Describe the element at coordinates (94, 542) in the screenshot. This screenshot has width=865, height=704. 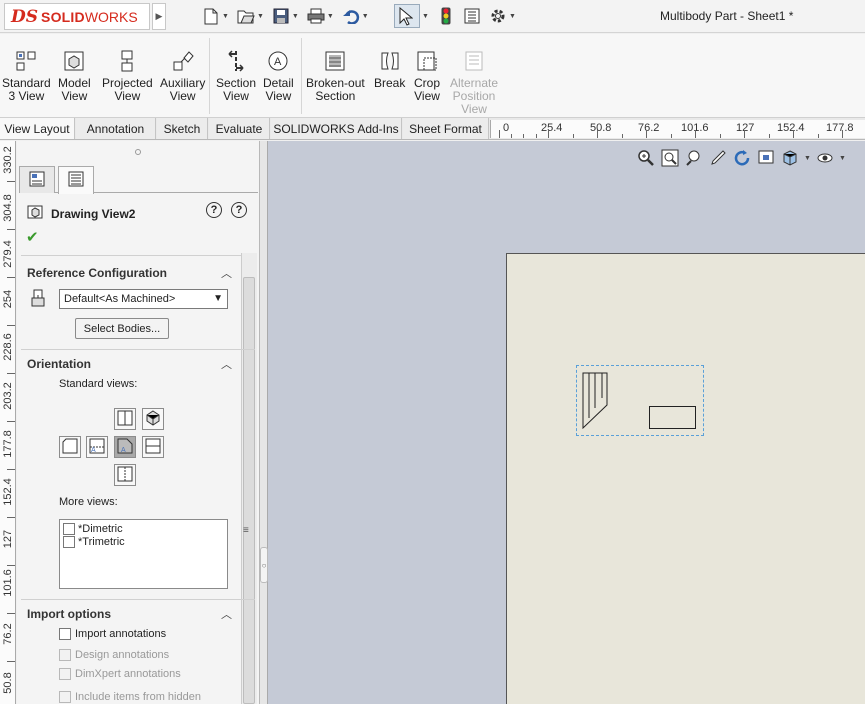
I see `list-item: *Trimetric` at that location.